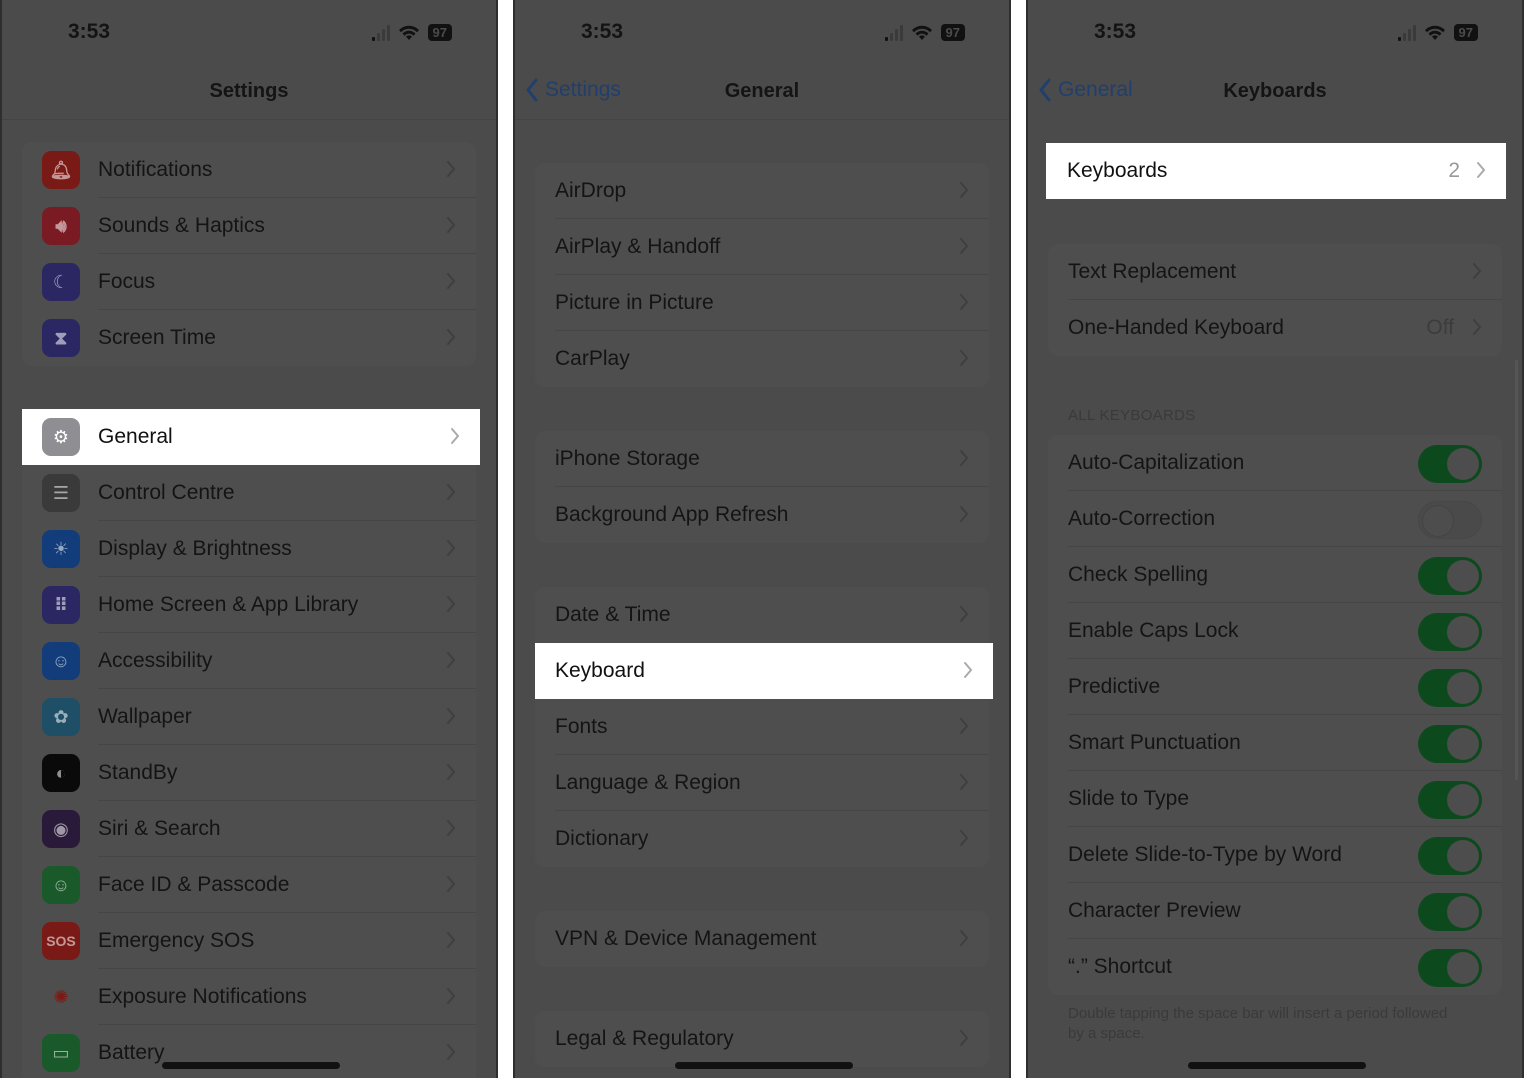 This screenshot has width=1524, height=1078. What do you see at coordinates (61, 997) in the screenshot?
I see `exposure-icon: ✺` at bounding box center [61, 997].